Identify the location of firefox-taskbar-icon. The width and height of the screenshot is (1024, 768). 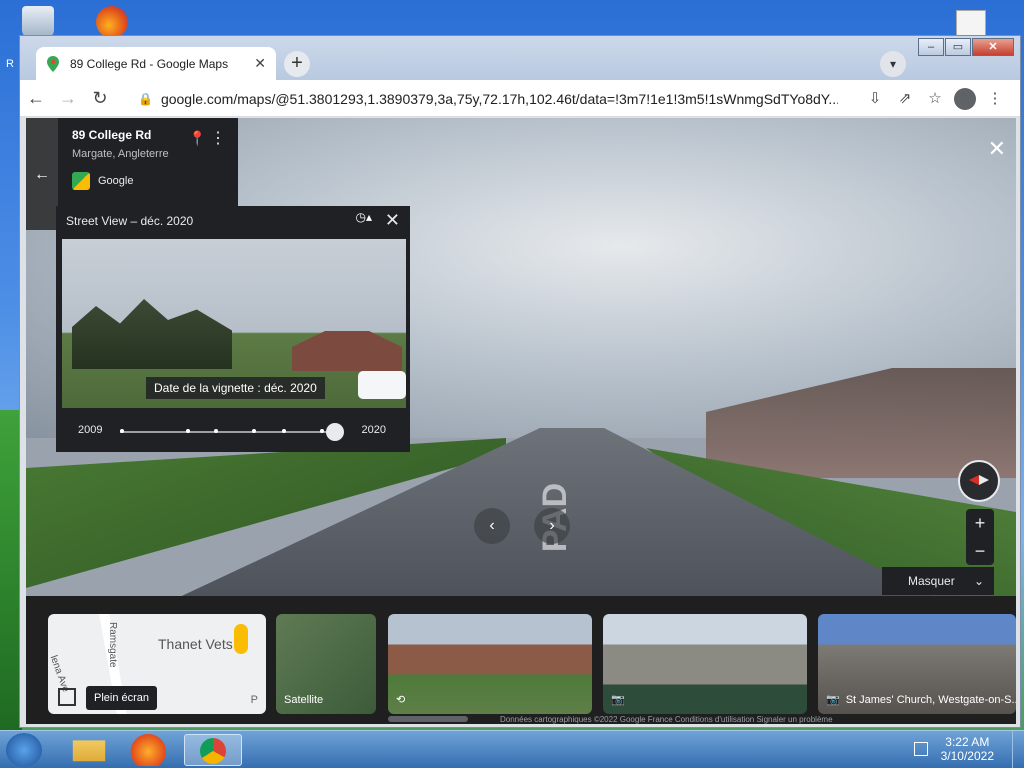
(151, 750).